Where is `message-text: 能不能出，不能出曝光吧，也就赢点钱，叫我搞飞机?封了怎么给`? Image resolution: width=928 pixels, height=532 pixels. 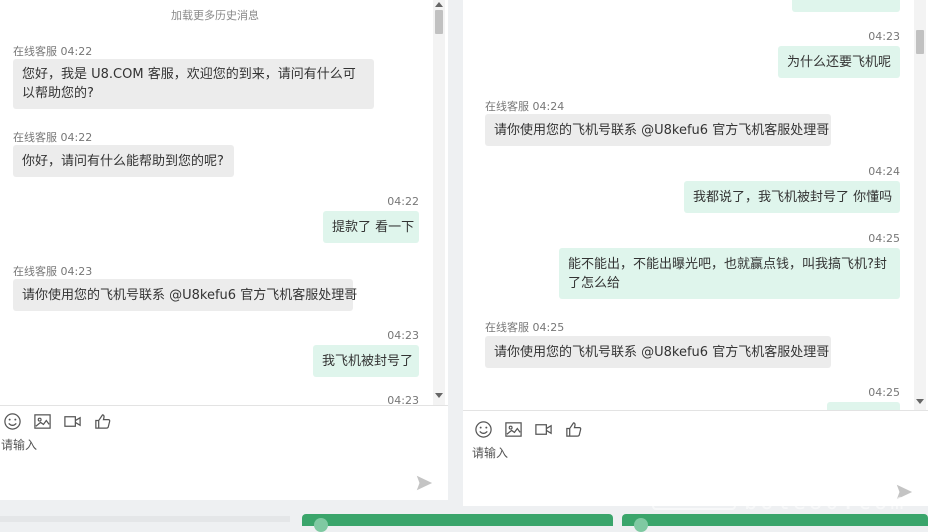
message-text: 能不能出，不能出曝光吧，也就赢点钱，叫我搞飞机?封了怎么给 is located at coordinates (727, 273).